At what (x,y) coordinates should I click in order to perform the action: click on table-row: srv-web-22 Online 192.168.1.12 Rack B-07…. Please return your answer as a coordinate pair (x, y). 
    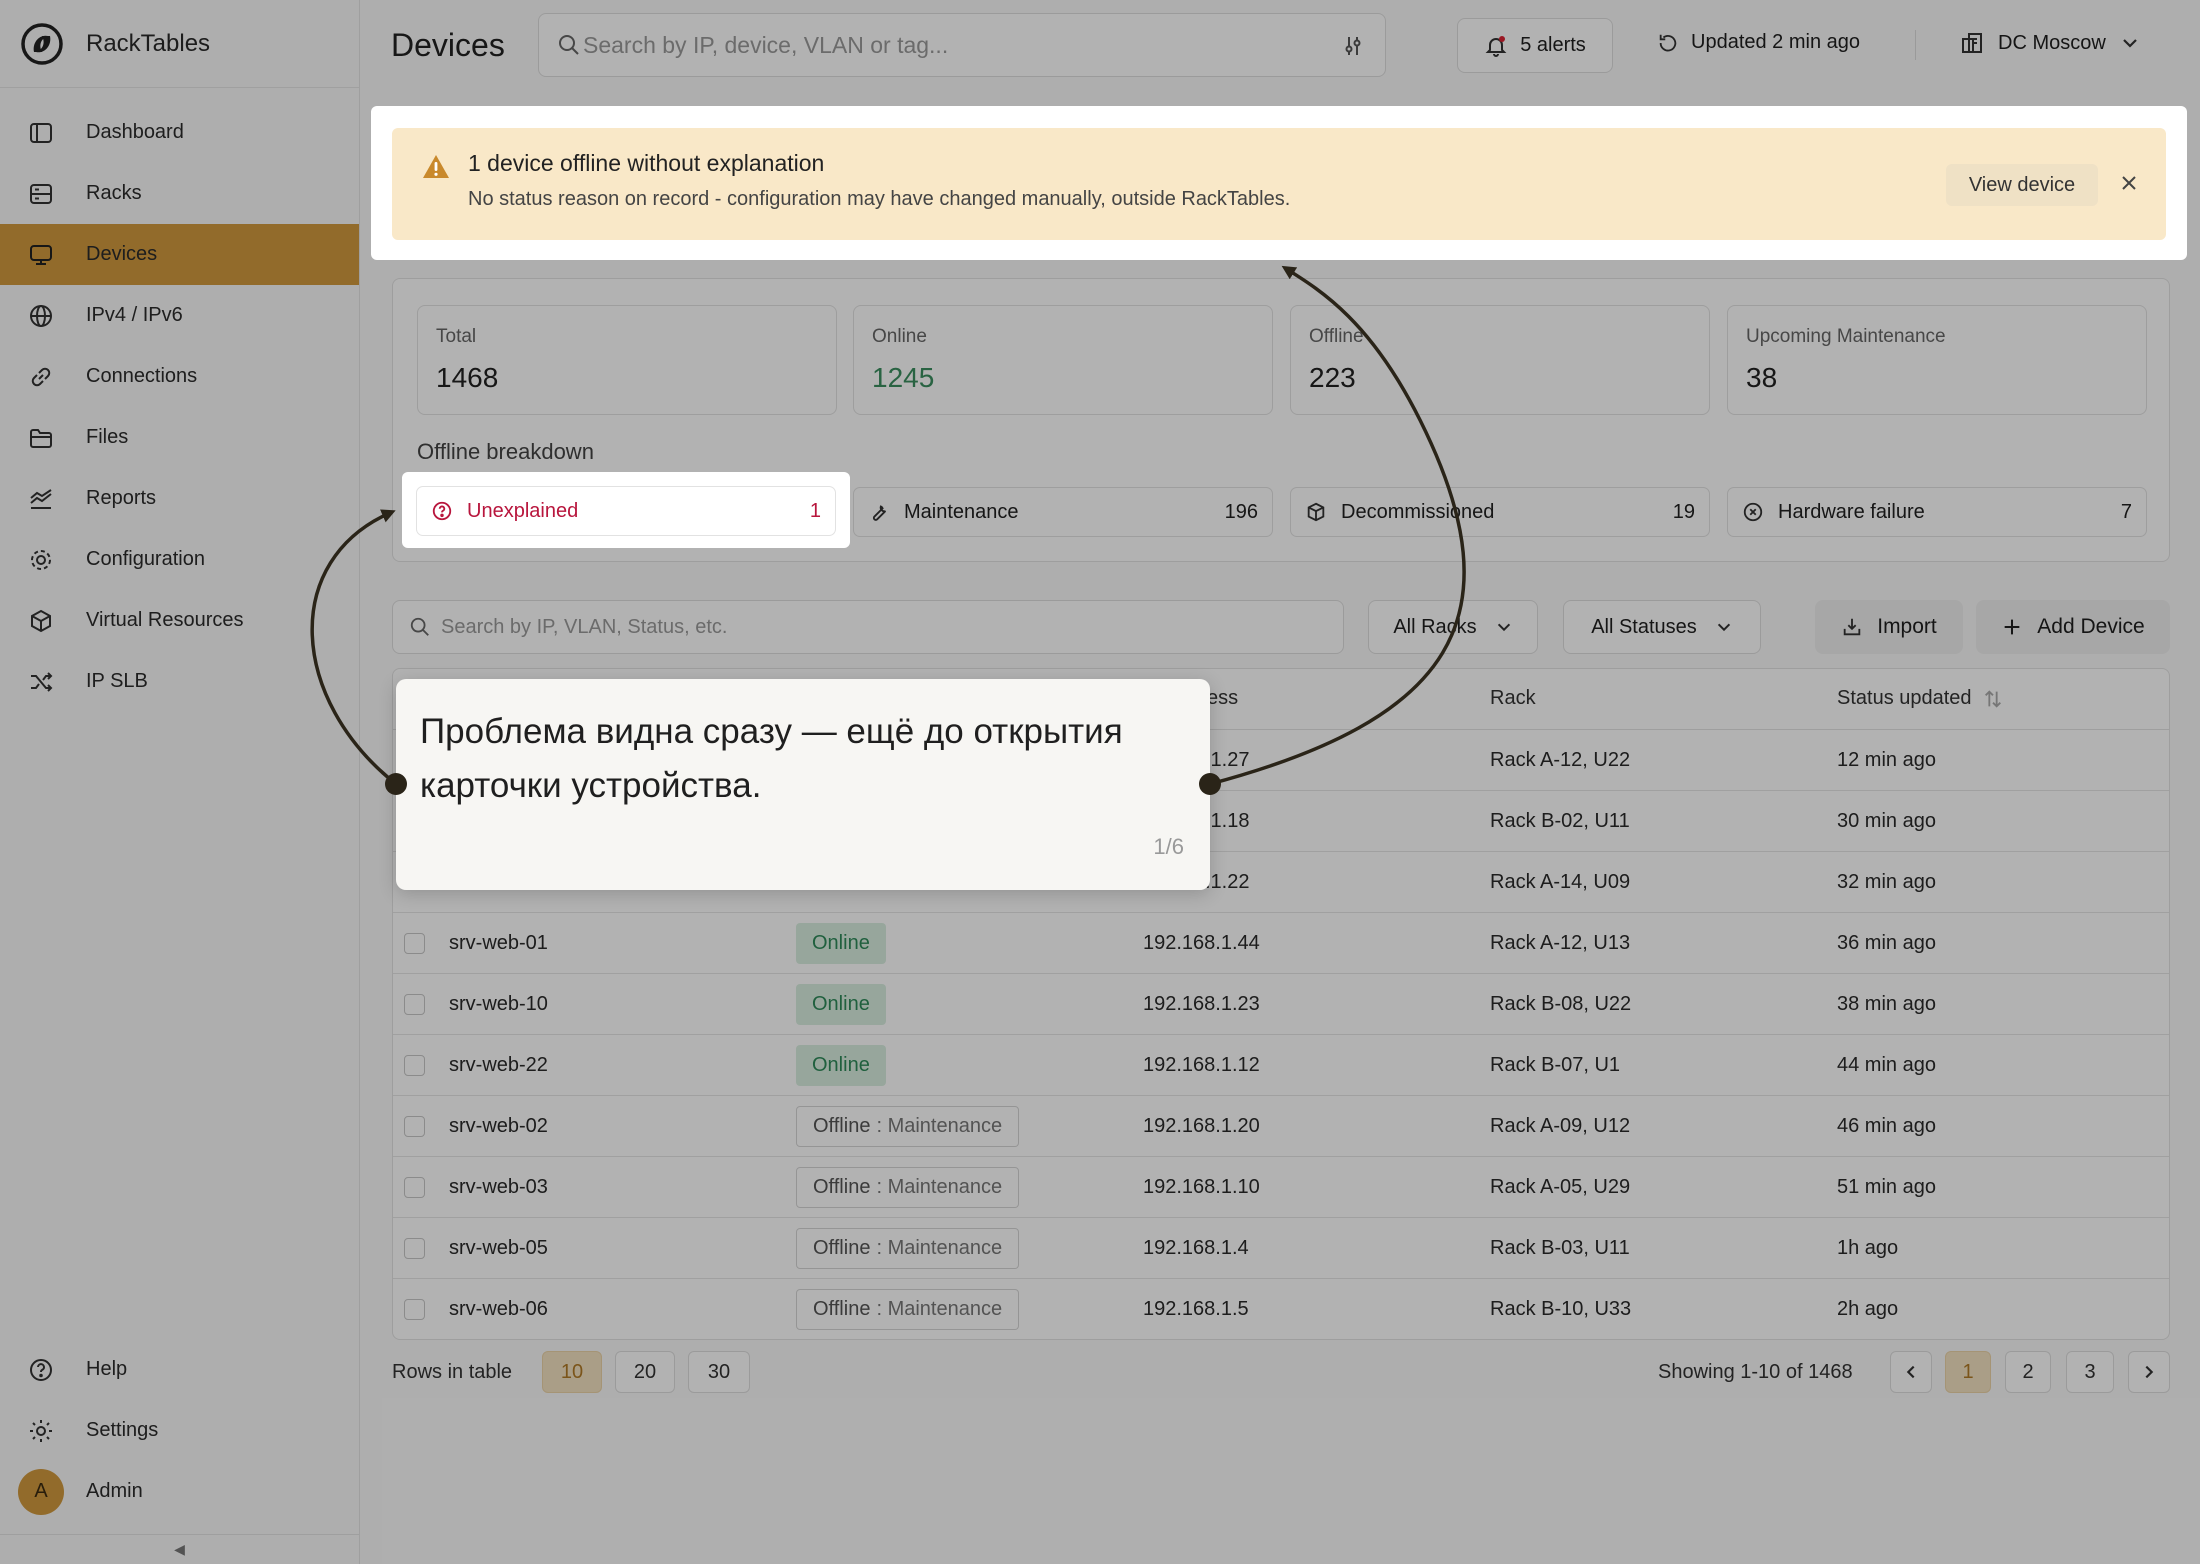
    Looking at the image, I should click on (1281, 1065).